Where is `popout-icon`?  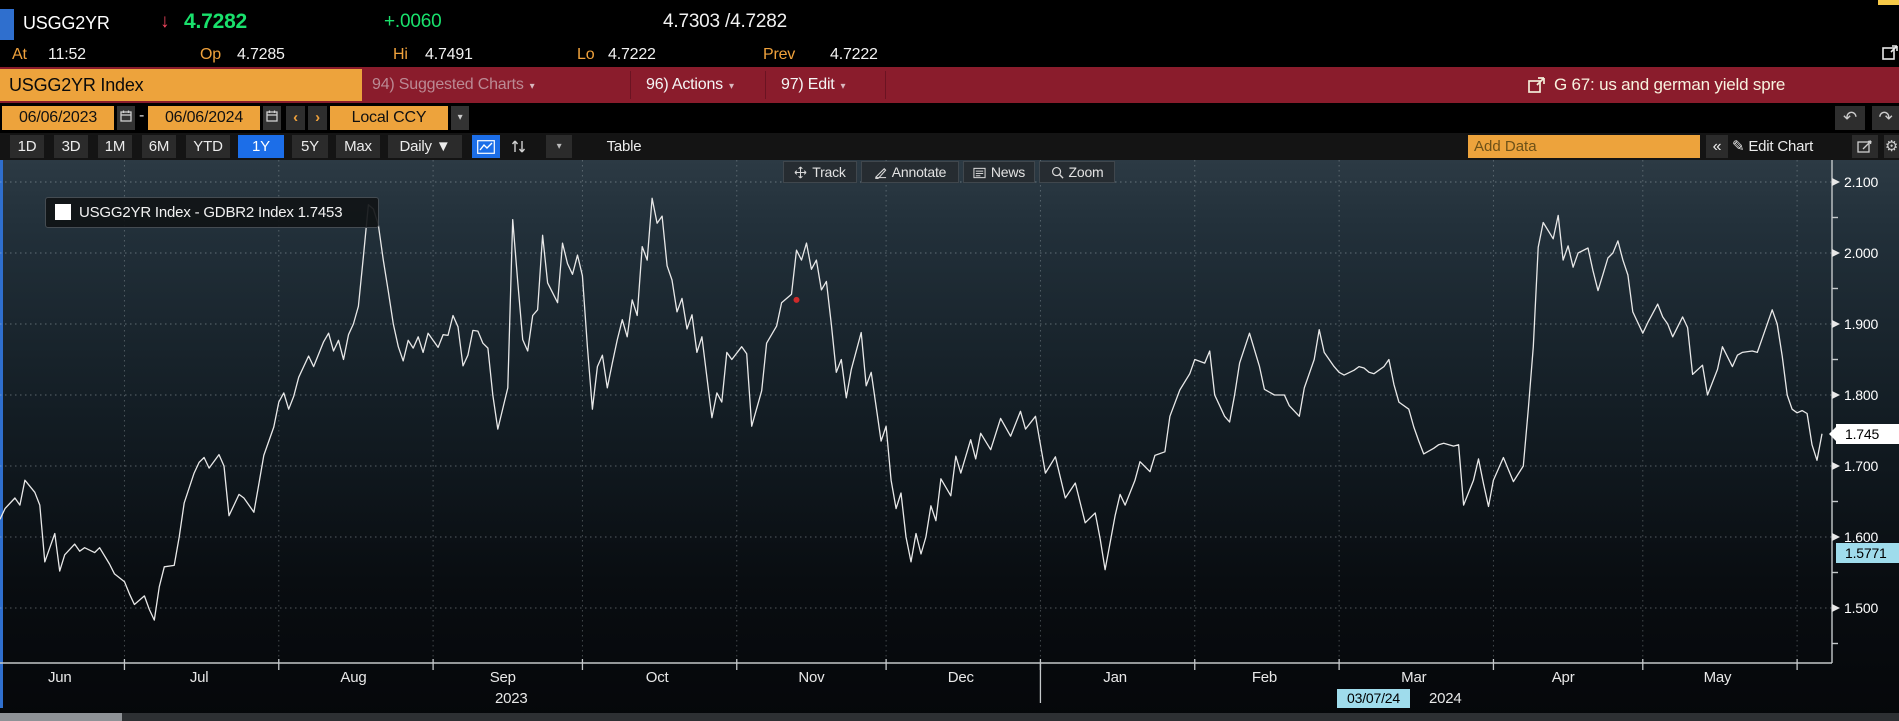
popout-icon is located at coordinates (1890, 55).